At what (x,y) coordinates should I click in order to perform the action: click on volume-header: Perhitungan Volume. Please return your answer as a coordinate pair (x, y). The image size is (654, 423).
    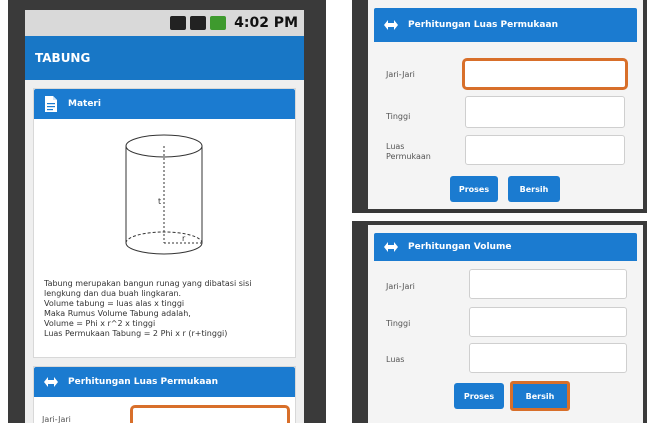
    Looking at the image, I should click on (505, 247).